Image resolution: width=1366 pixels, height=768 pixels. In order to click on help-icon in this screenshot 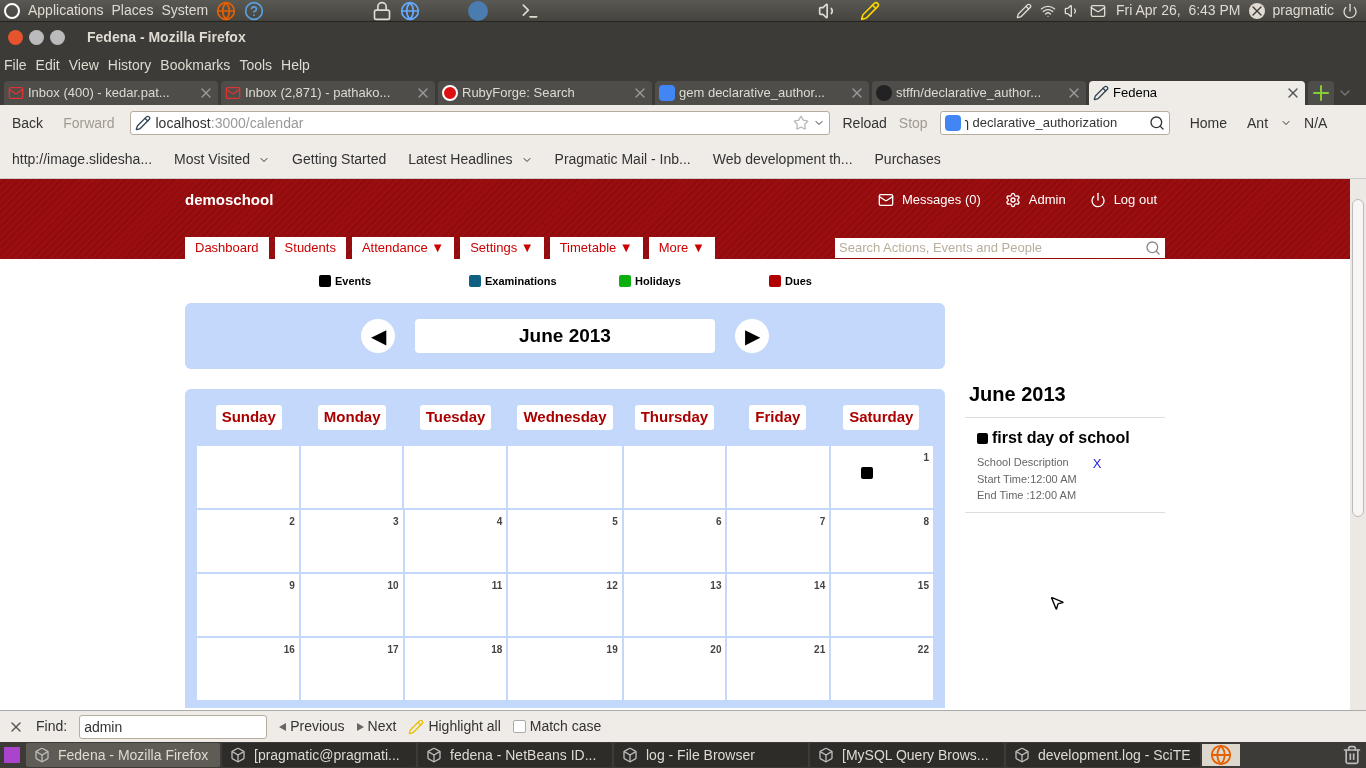, I will do `click(254, 10)`.